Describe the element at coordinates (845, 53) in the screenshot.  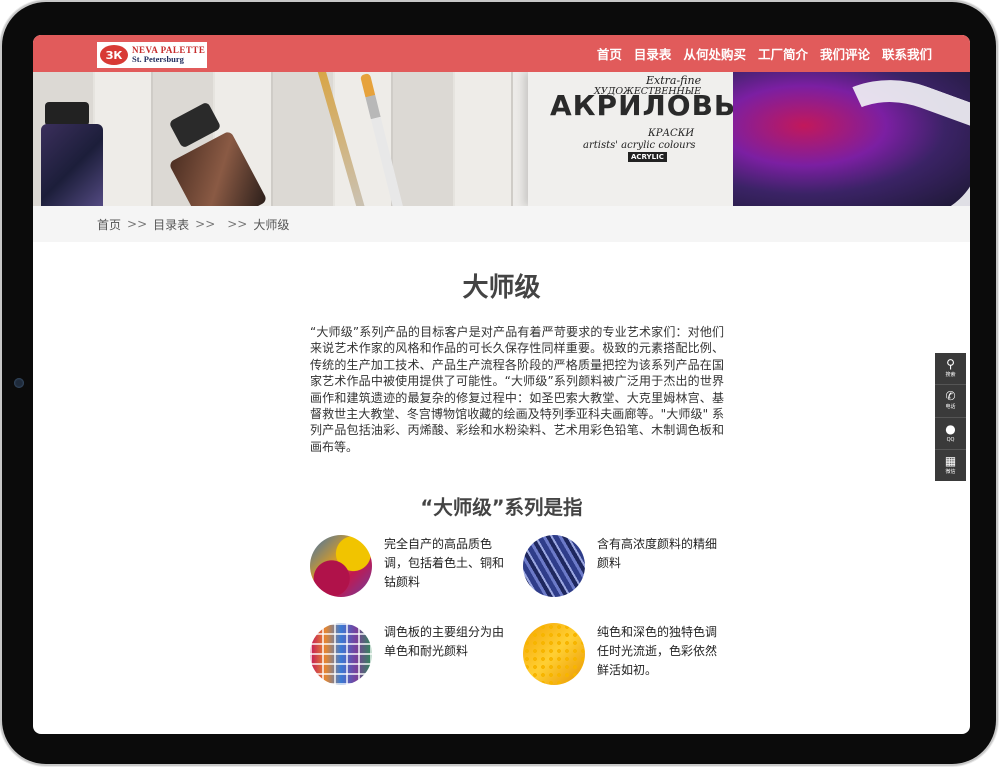
I see `nav-reviews: 我们评论` at that location.